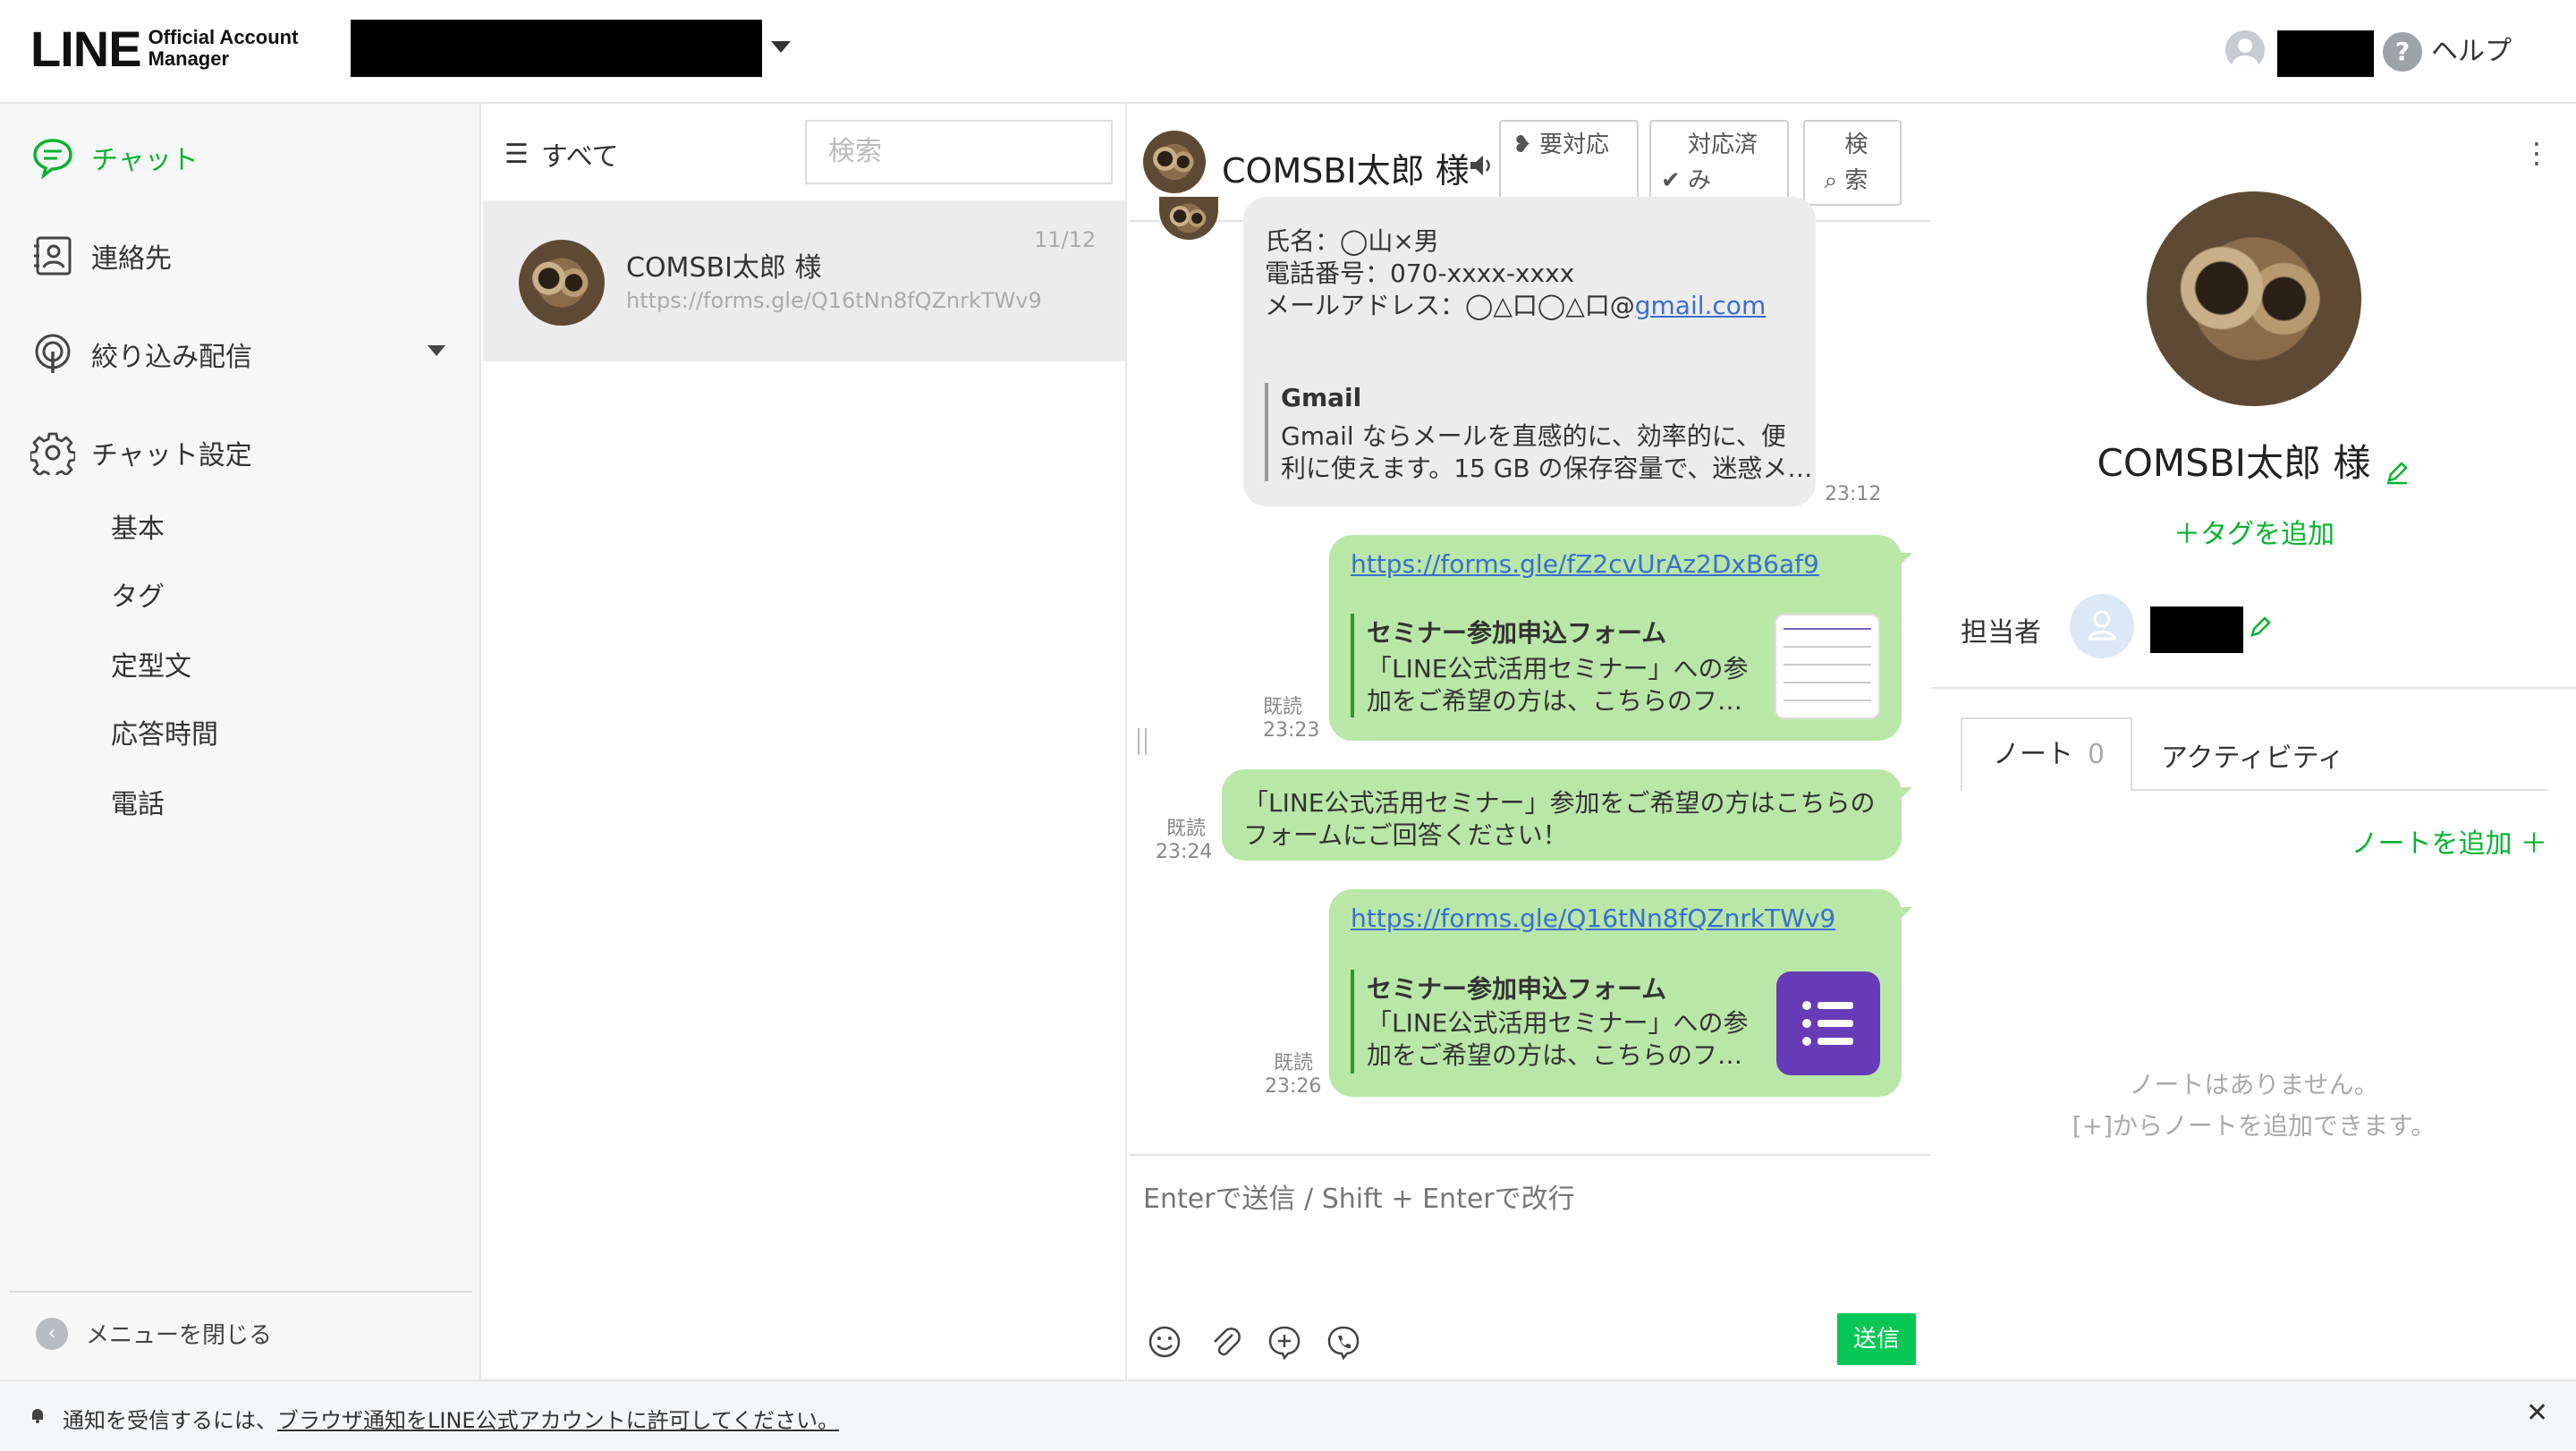 The height and width of the screenshot is (1451, 2576). I want to click on notification-permission-link: ブラウザ通知をLINE公式アカウントに許可してください。, so click(558, 1421).